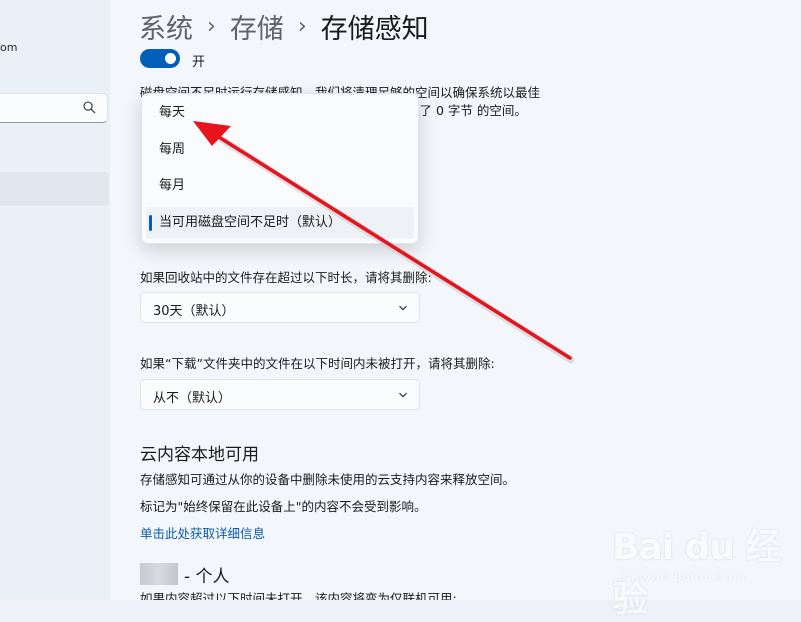 The image size is (801, 622). What do you see at coordinates (280, 186) in the screenshot?
I see `dropdown-option-monthly: 每月` at bounding box center [280, 186].